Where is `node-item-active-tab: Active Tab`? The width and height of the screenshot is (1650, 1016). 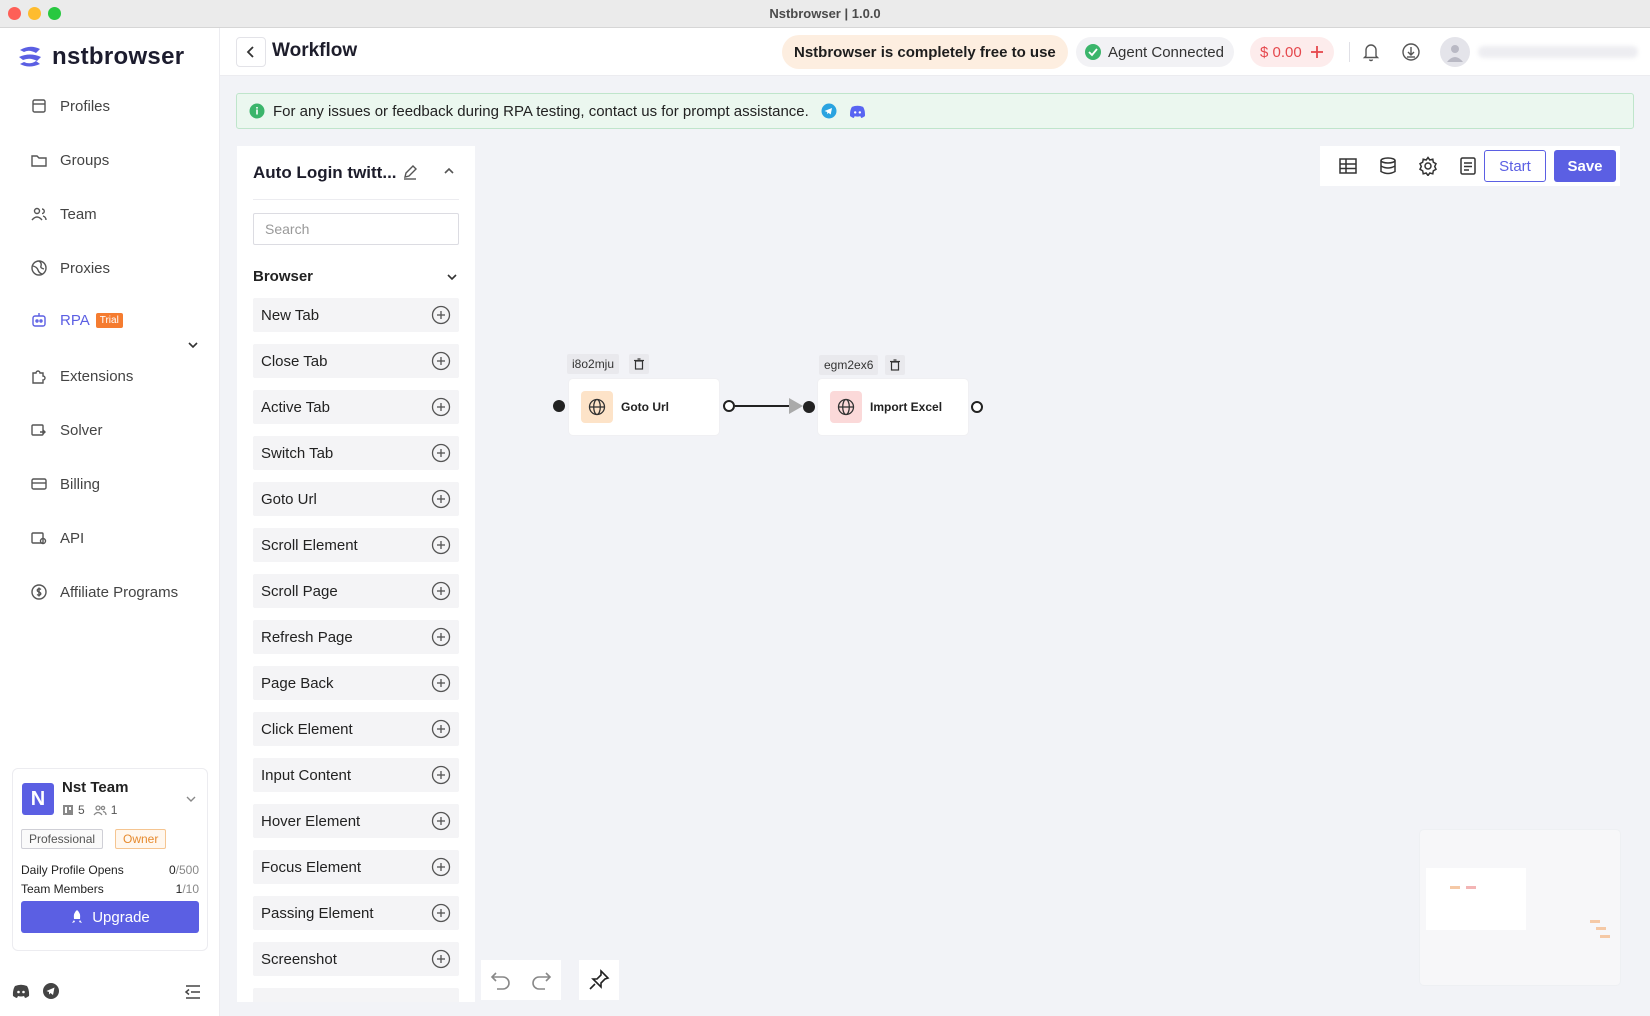
node-item-active-tab: Active Tab is located at coordinates (356, 407).